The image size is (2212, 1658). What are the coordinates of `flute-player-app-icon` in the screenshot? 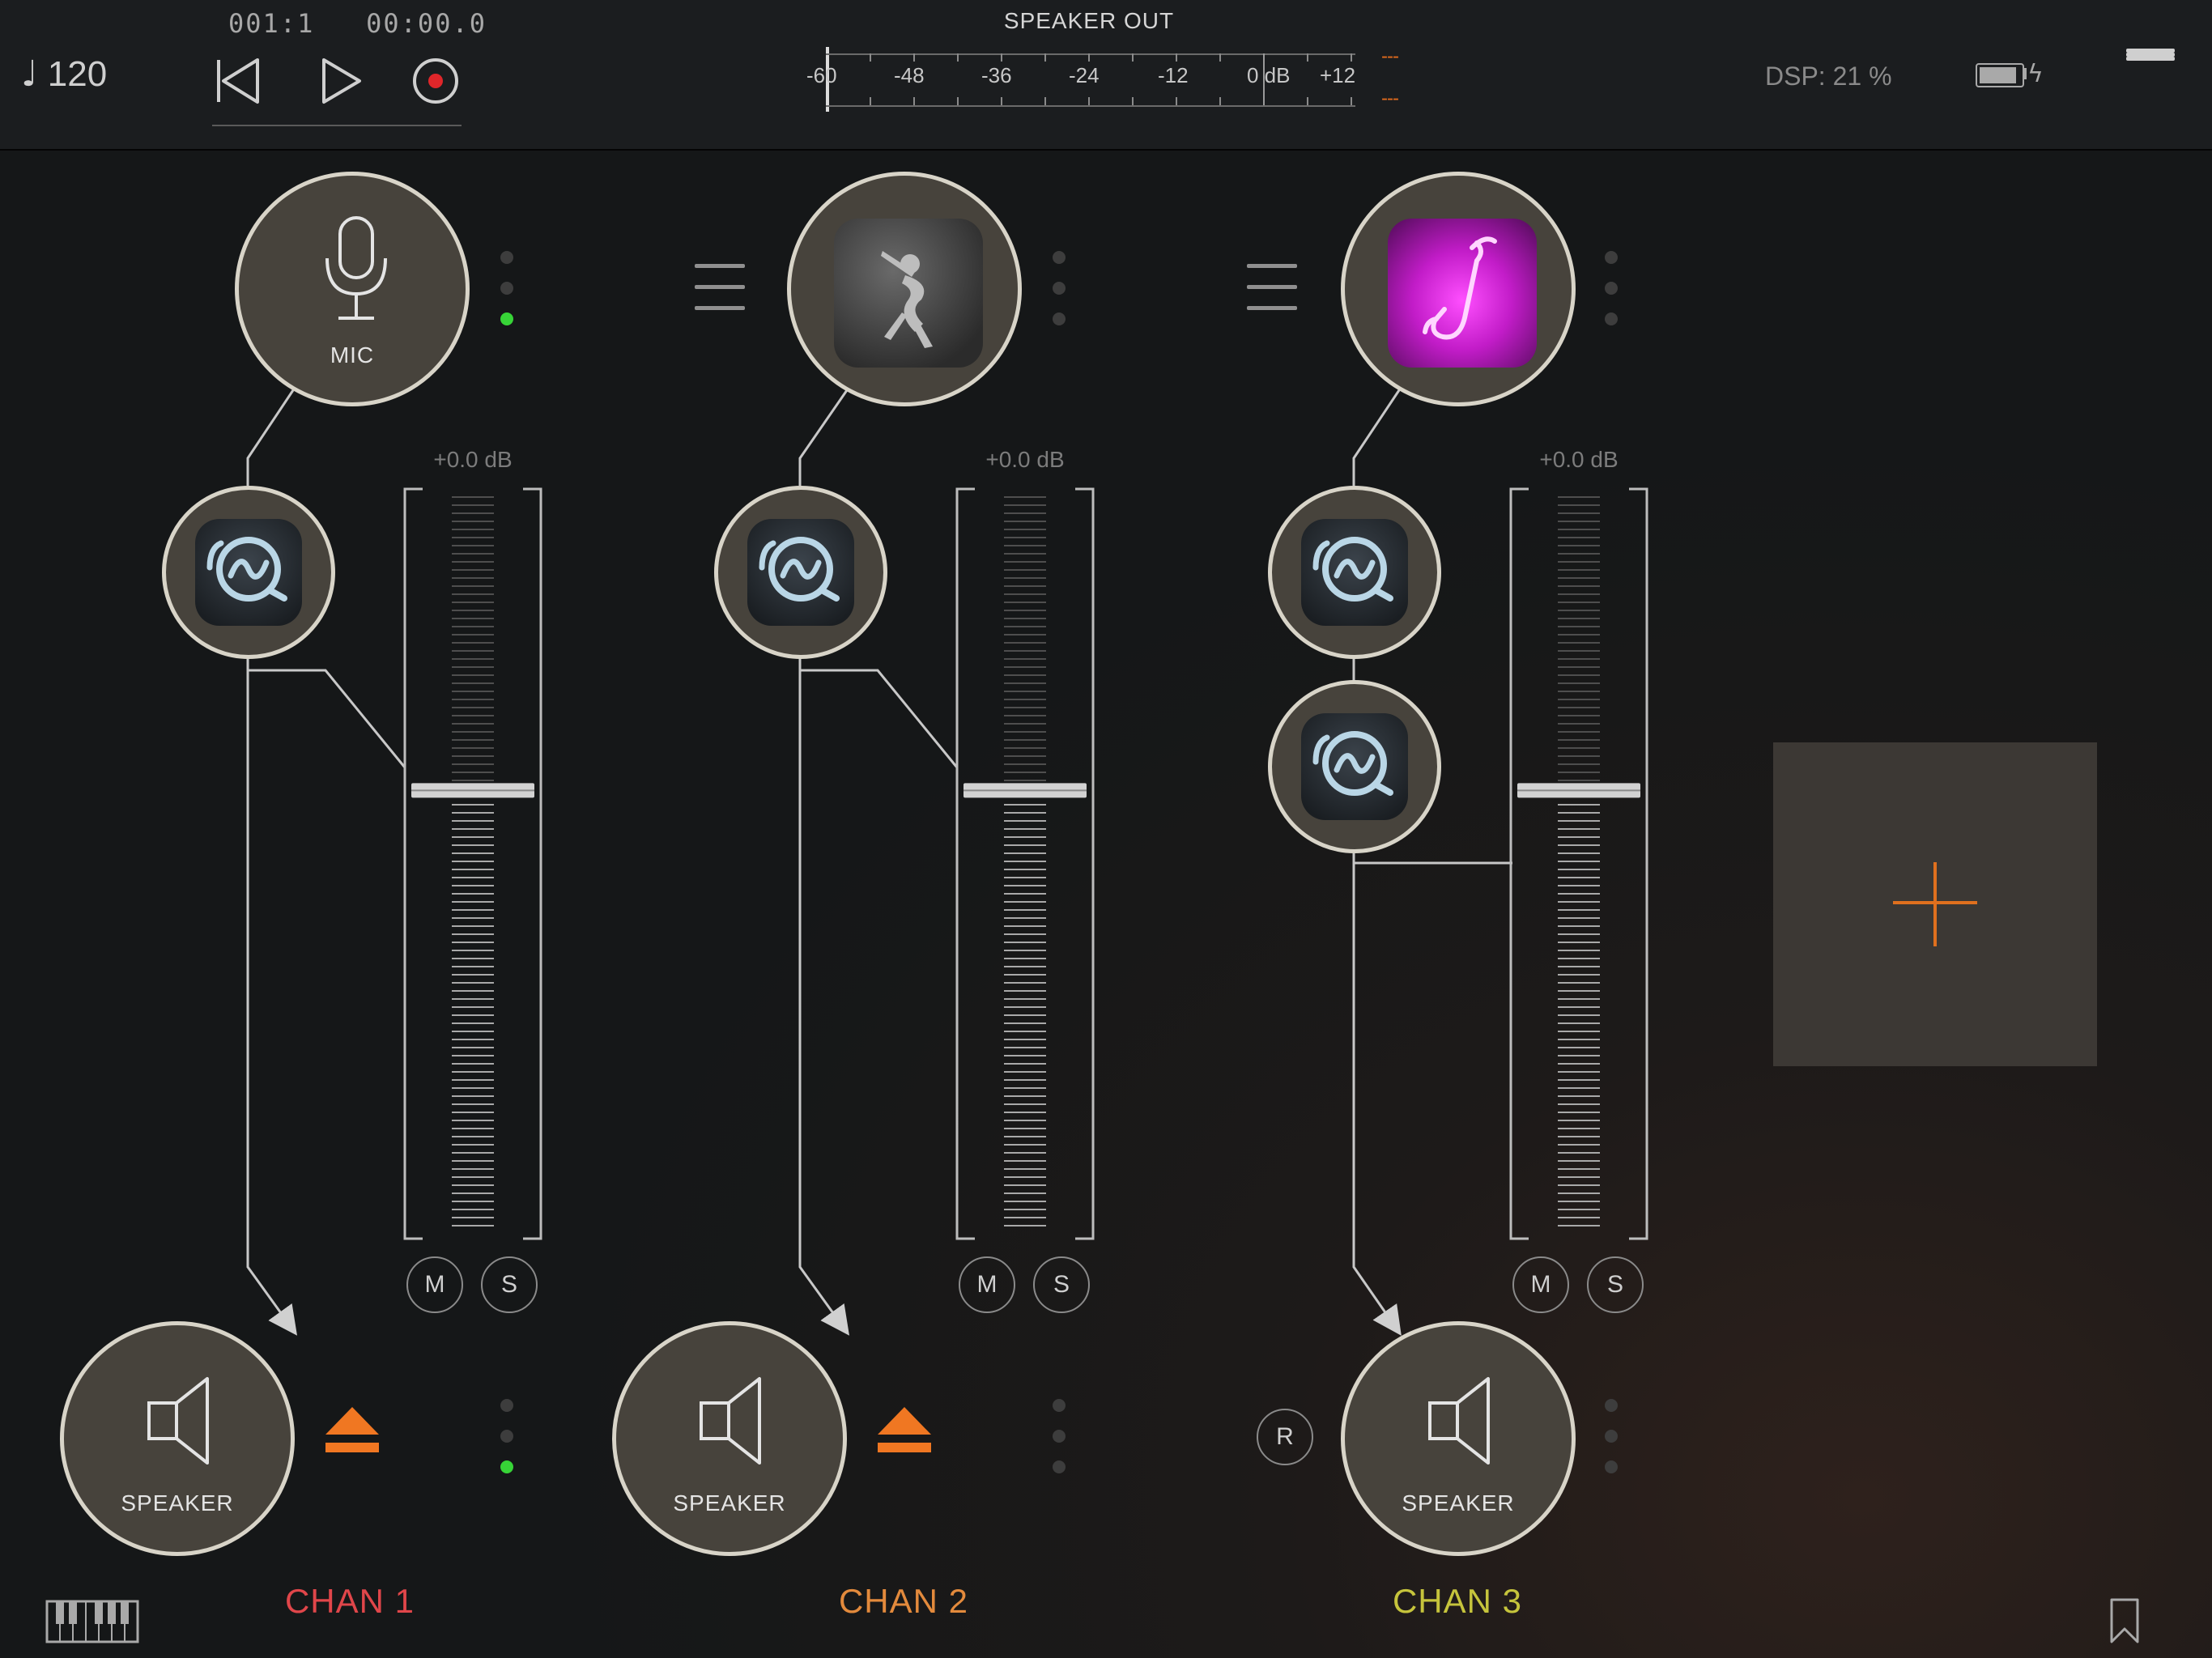 It's located at (909, 293).